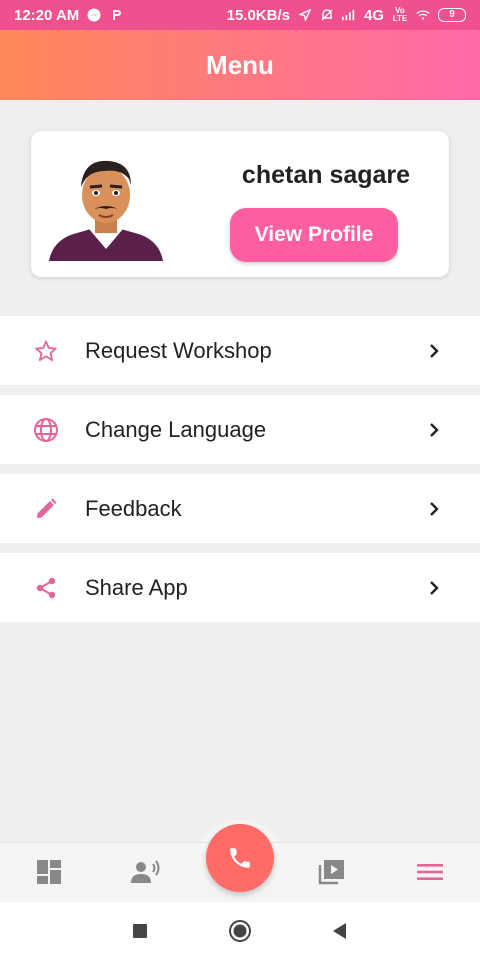 Image resolution: width=480 pixels, height=960 pixels. Describe the element at coordinates (373, 15) in the screenshot. I see `network-type: 4G` at that location.